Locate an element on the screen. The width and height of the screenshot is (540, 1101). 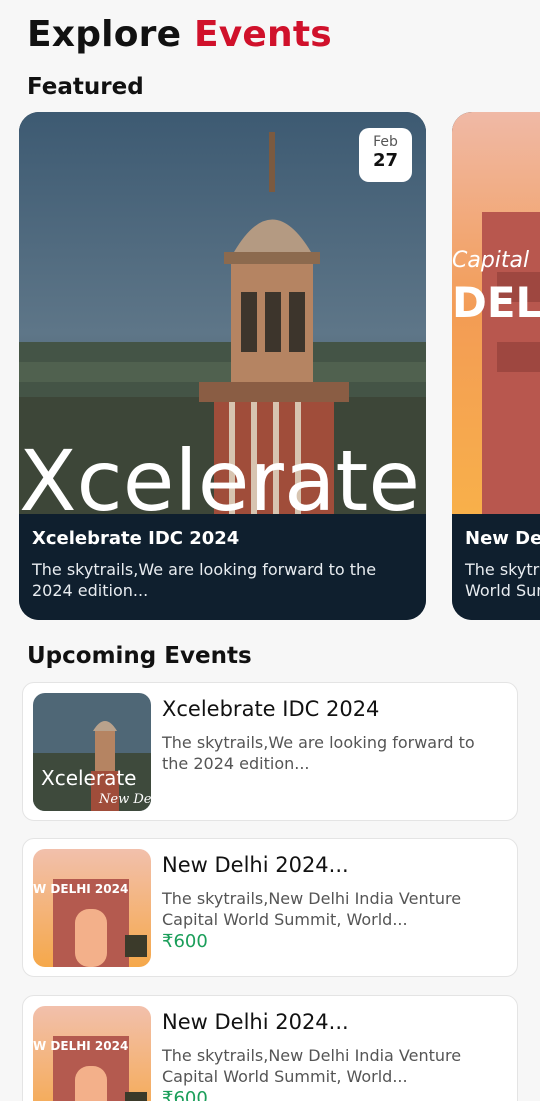
page-title-accent: Events is located at coordinates (262, 34).